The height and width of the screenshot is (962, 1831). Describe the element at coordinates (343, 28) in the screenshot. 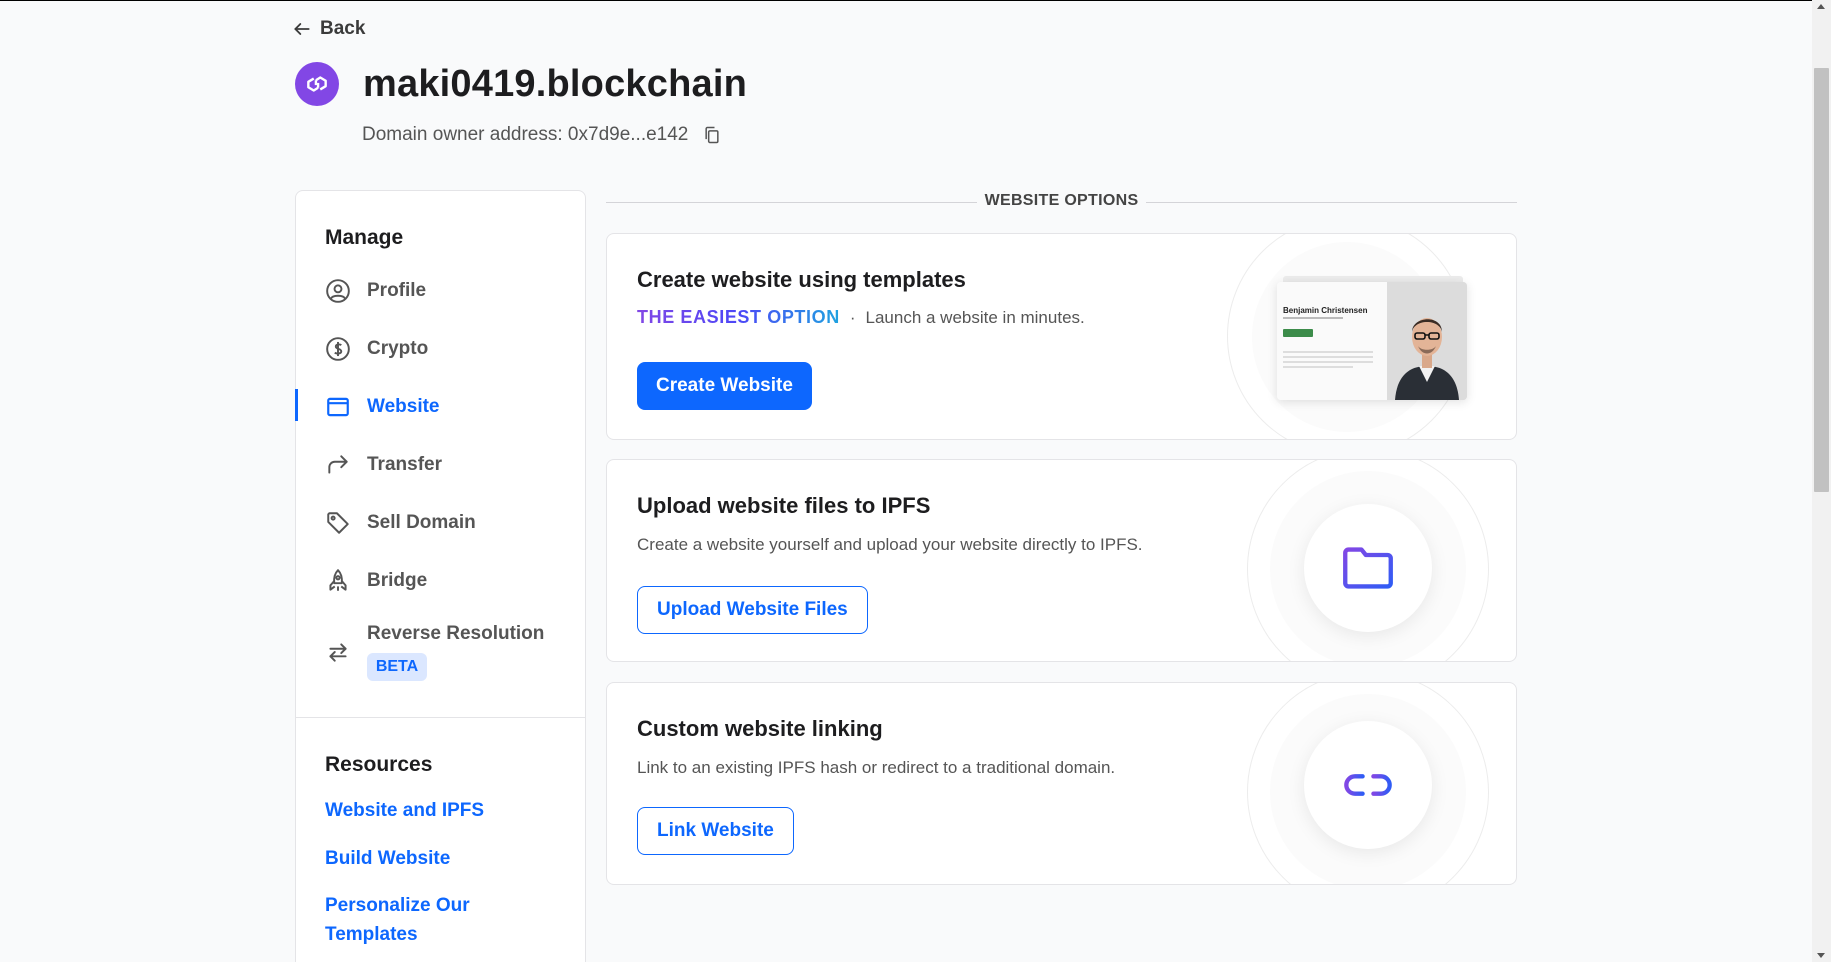

I see `back-label: Back` at that location.